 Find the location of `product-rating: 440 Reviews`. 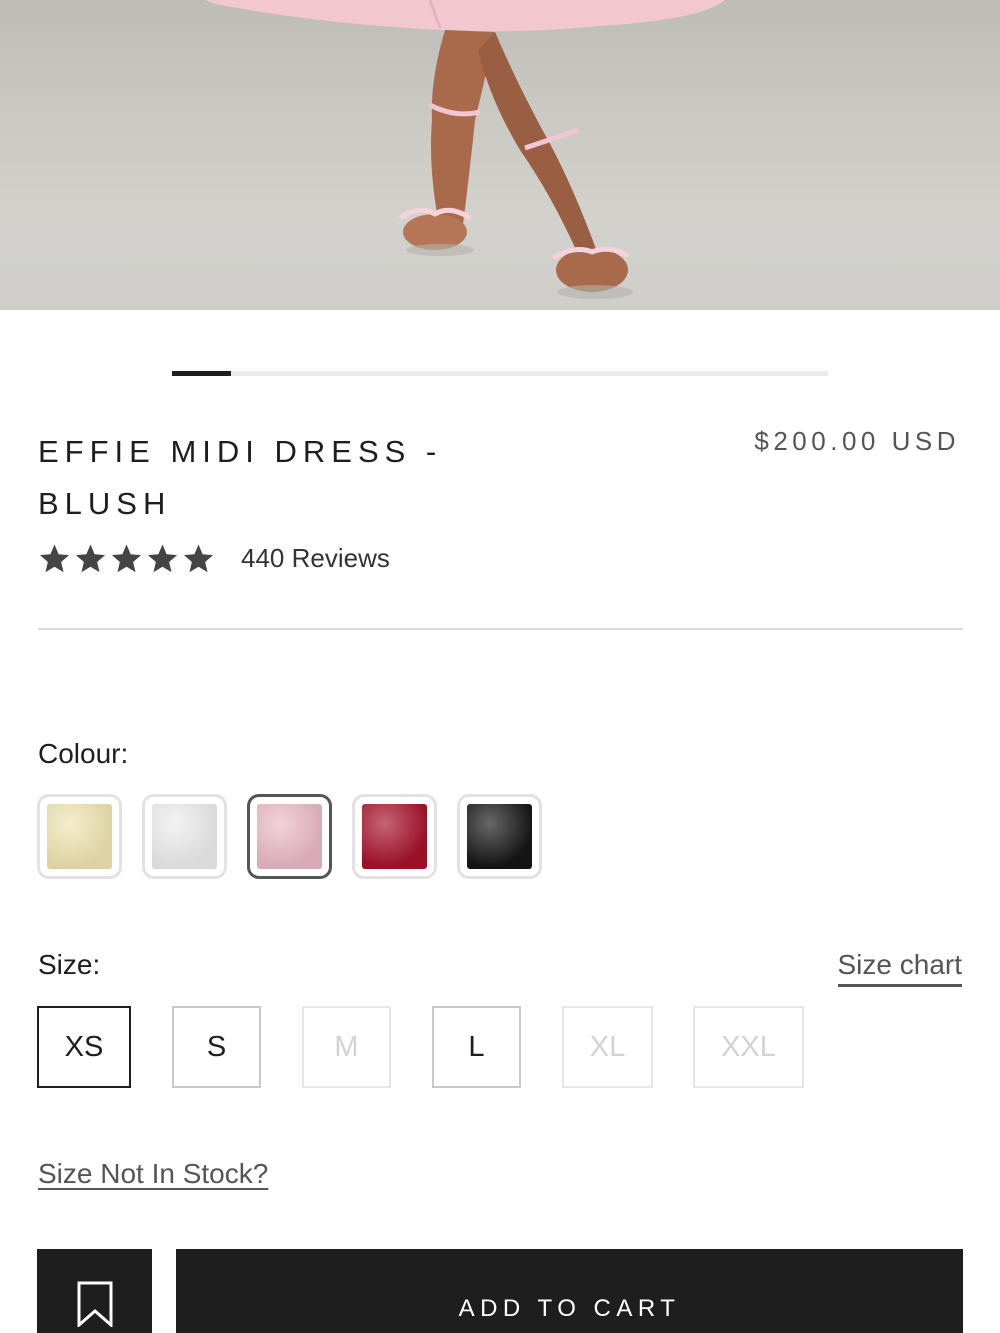

product-rating: 440 Reviews is located at coordinates (214, 558).